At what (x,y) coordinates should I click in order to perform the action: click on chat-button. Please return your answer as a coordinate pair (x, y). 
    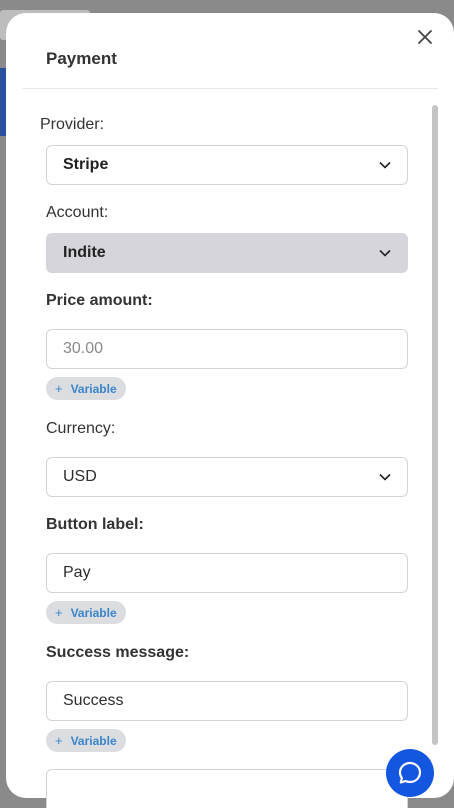
    Looking at the image, I should click on (410, 773).